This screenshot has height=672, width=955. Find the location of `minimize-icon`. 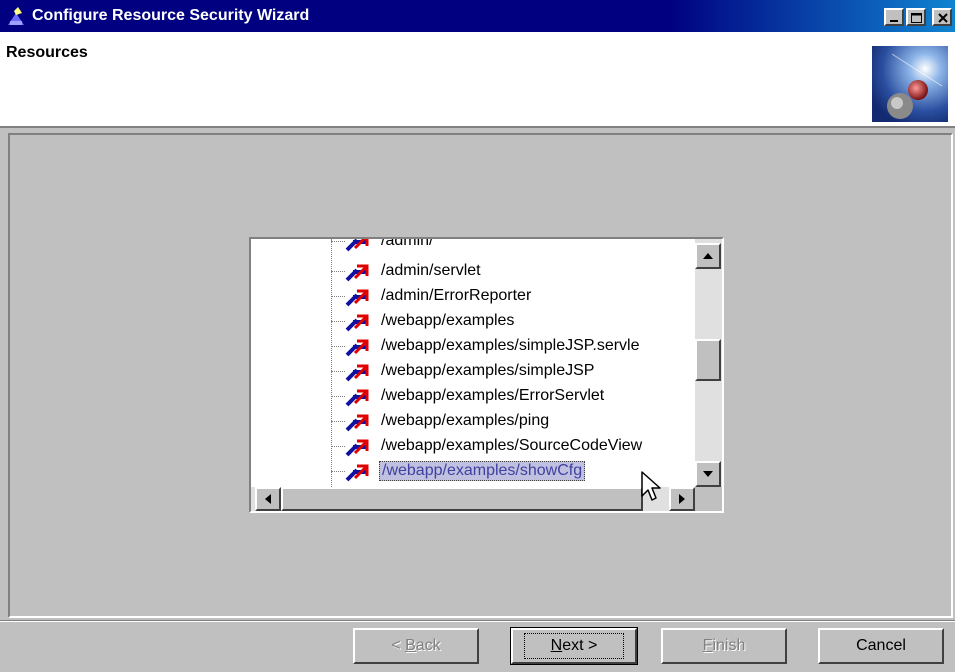

minimize-icon is located at coordinates (894, 21).